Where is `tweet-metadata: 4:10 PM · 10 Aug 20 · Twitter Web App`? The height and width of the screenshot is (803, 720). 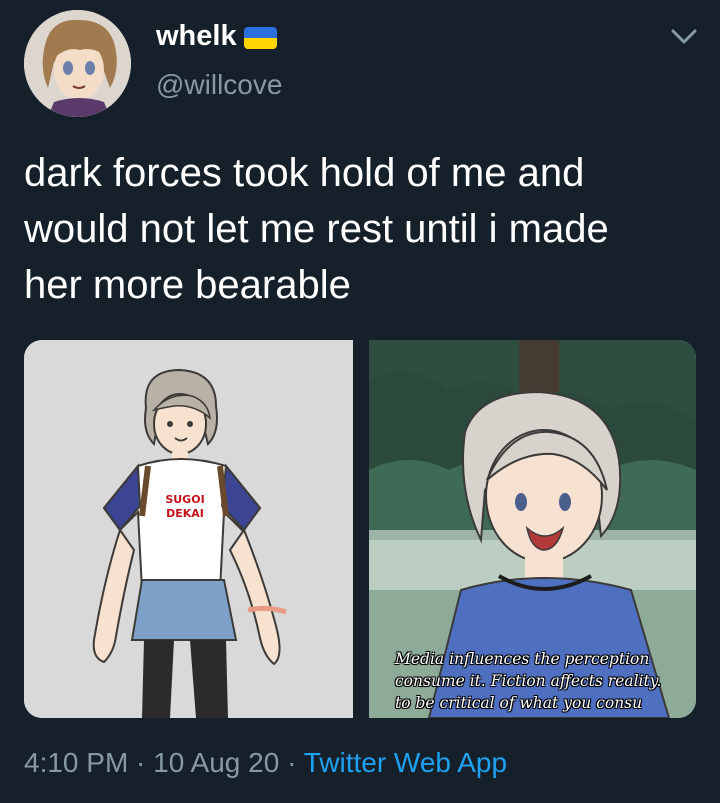 tweet-metadata: 4:10 PM · 10 Aug 20 · Twitter Web App is located at coordinates (265, 763).